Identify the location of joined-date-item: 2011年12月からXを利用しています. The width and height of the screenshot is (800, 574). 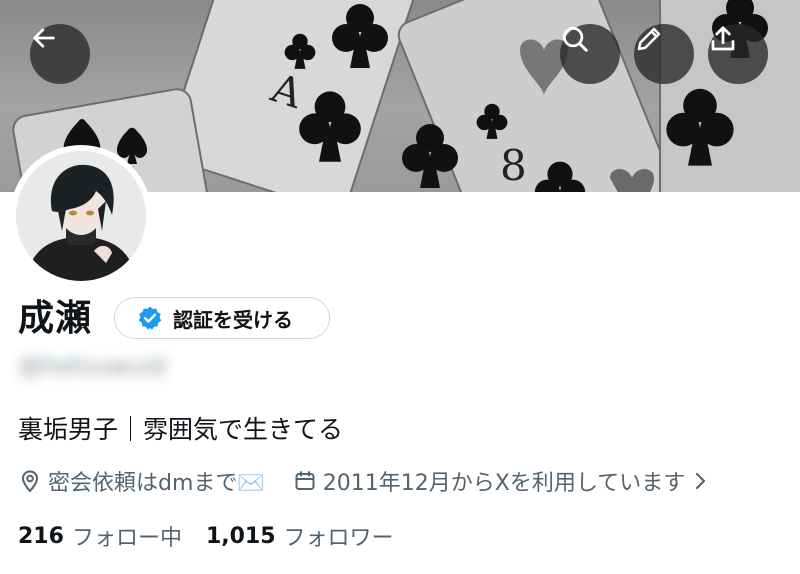
(489, 481).